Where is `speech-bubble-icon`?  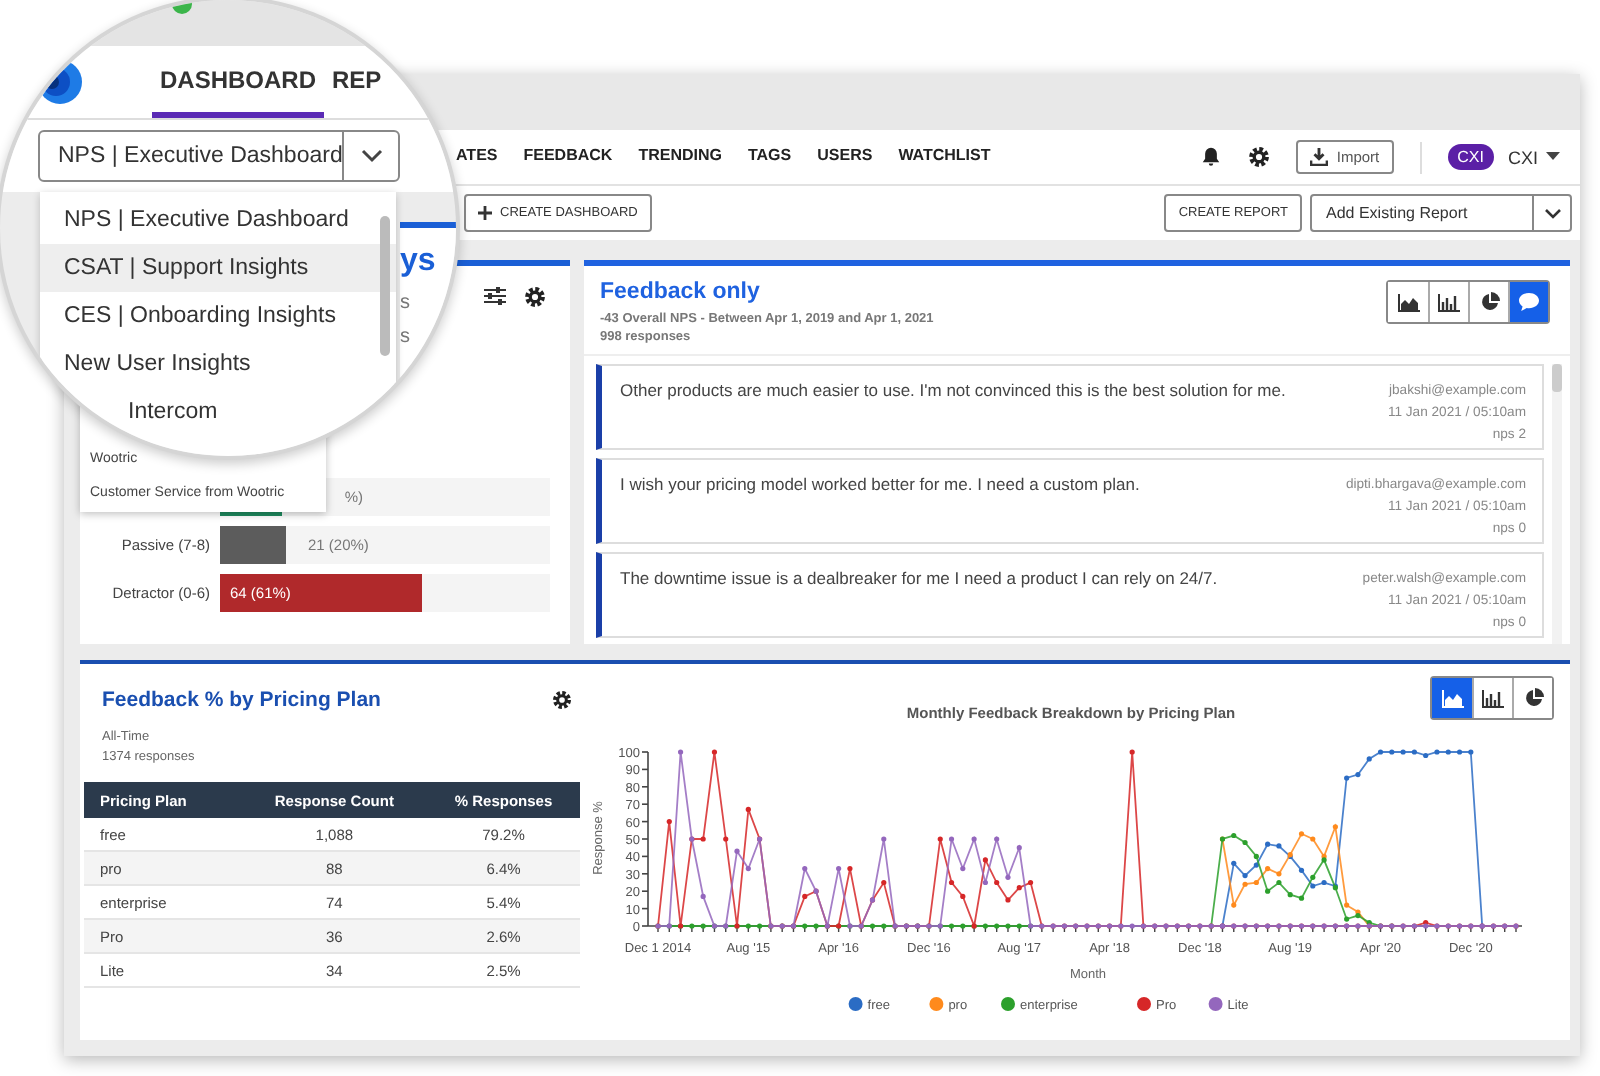
speech-bubble-icon is located at coordinates (1529, 302).